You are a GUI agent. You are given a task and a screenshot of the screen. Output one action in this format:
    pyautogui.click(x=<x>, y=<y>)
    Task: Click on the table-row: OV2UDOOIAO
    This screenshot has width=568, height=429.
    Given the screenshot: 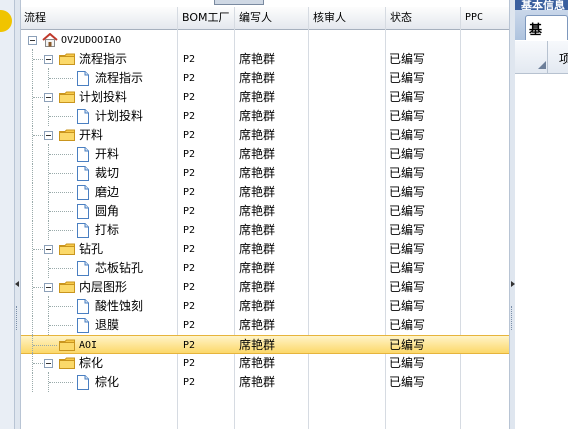 What is the action you would take?
    pyautogui.click(x=265, y=40)
    